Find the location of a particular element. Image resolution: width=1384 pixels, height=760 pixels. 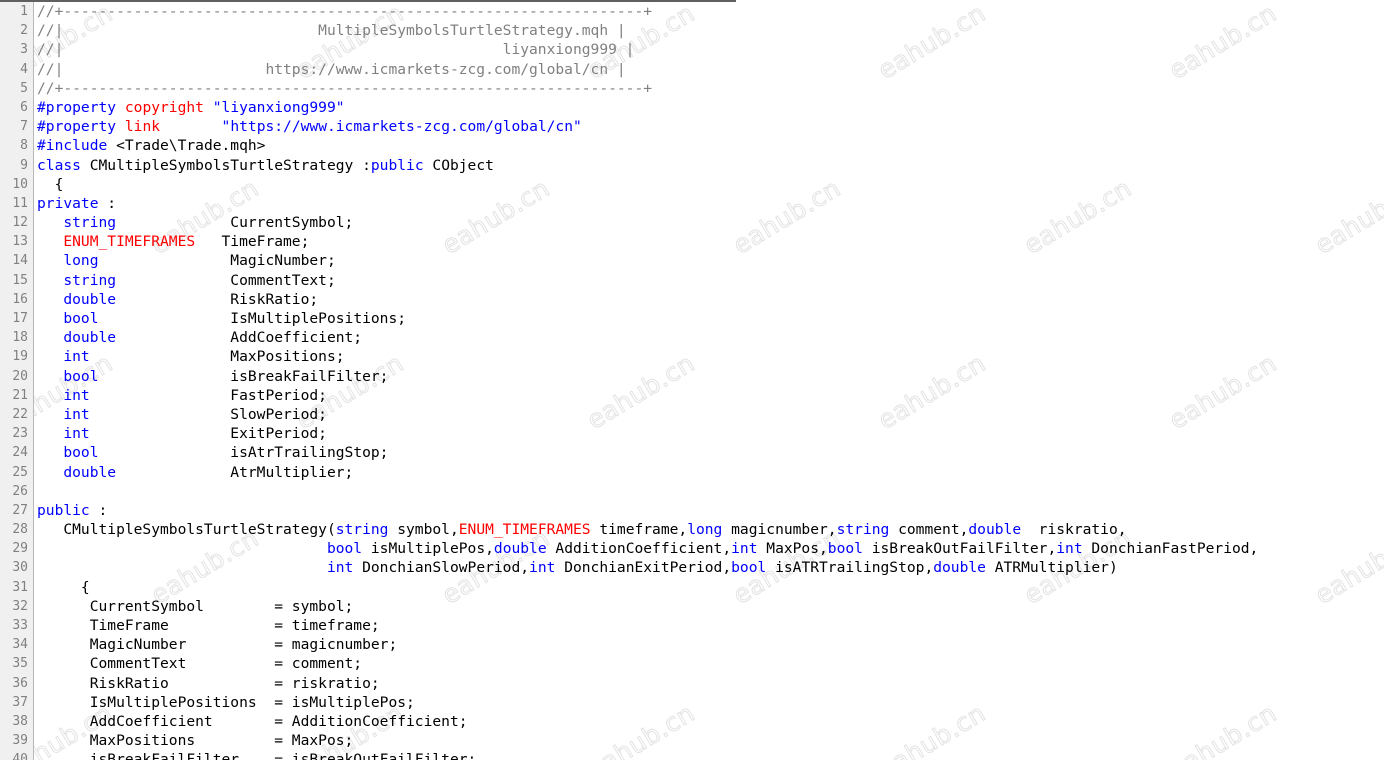

code-line-content: string CurrentSymbol; is located at coordinates (195, 222).